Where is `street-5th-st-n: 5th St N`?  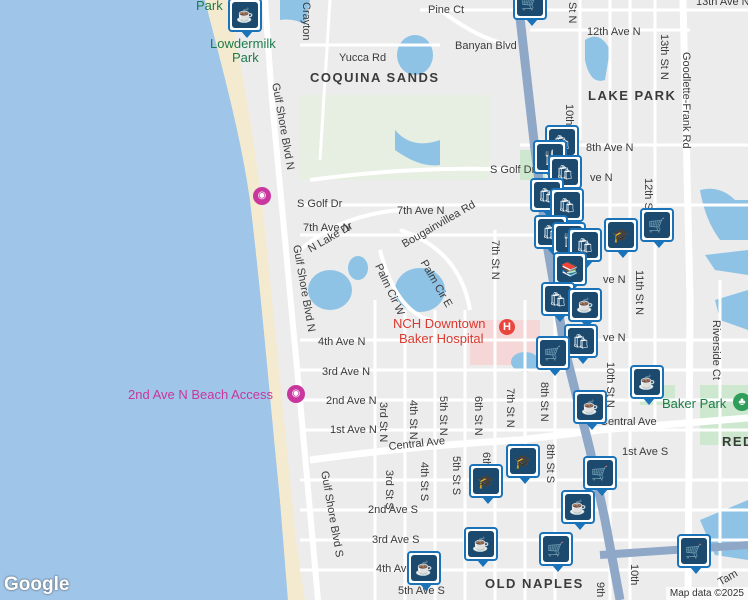 street-5th-st-n: 5th St N is located at coordinates (443, 416).